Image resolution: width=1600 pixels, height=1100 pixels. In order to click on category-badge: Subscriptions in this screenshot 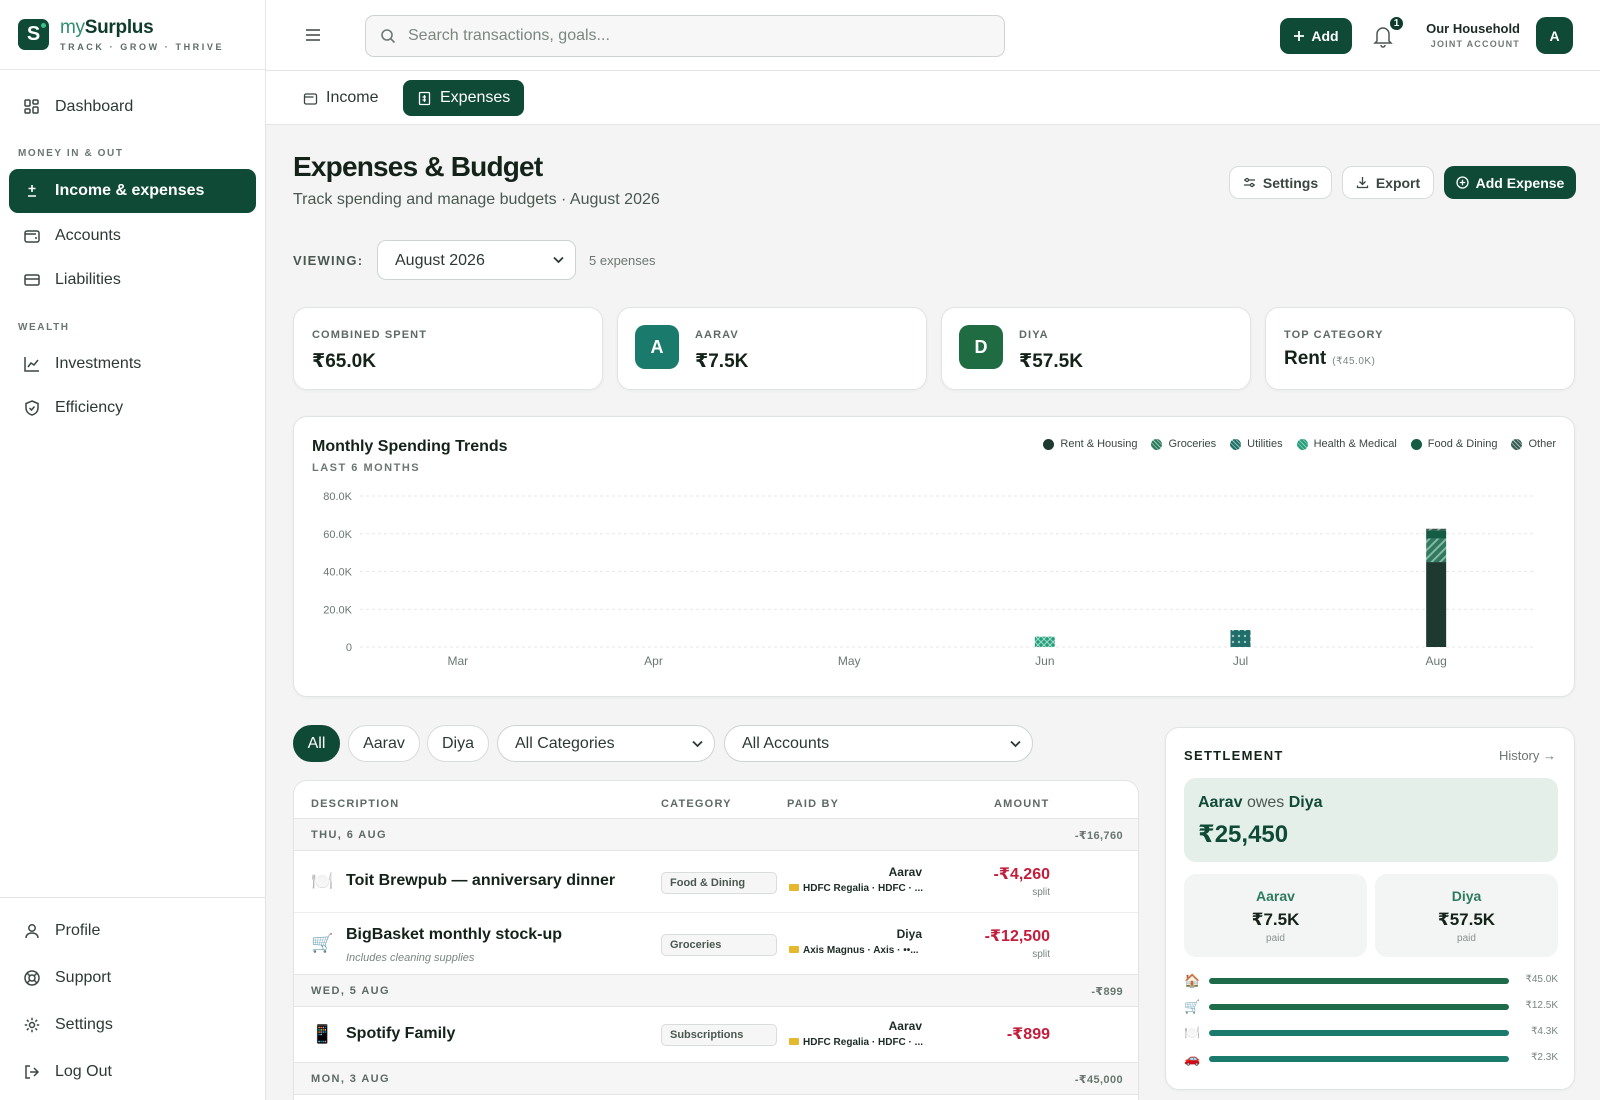, I will do `click(719, 1035)`.